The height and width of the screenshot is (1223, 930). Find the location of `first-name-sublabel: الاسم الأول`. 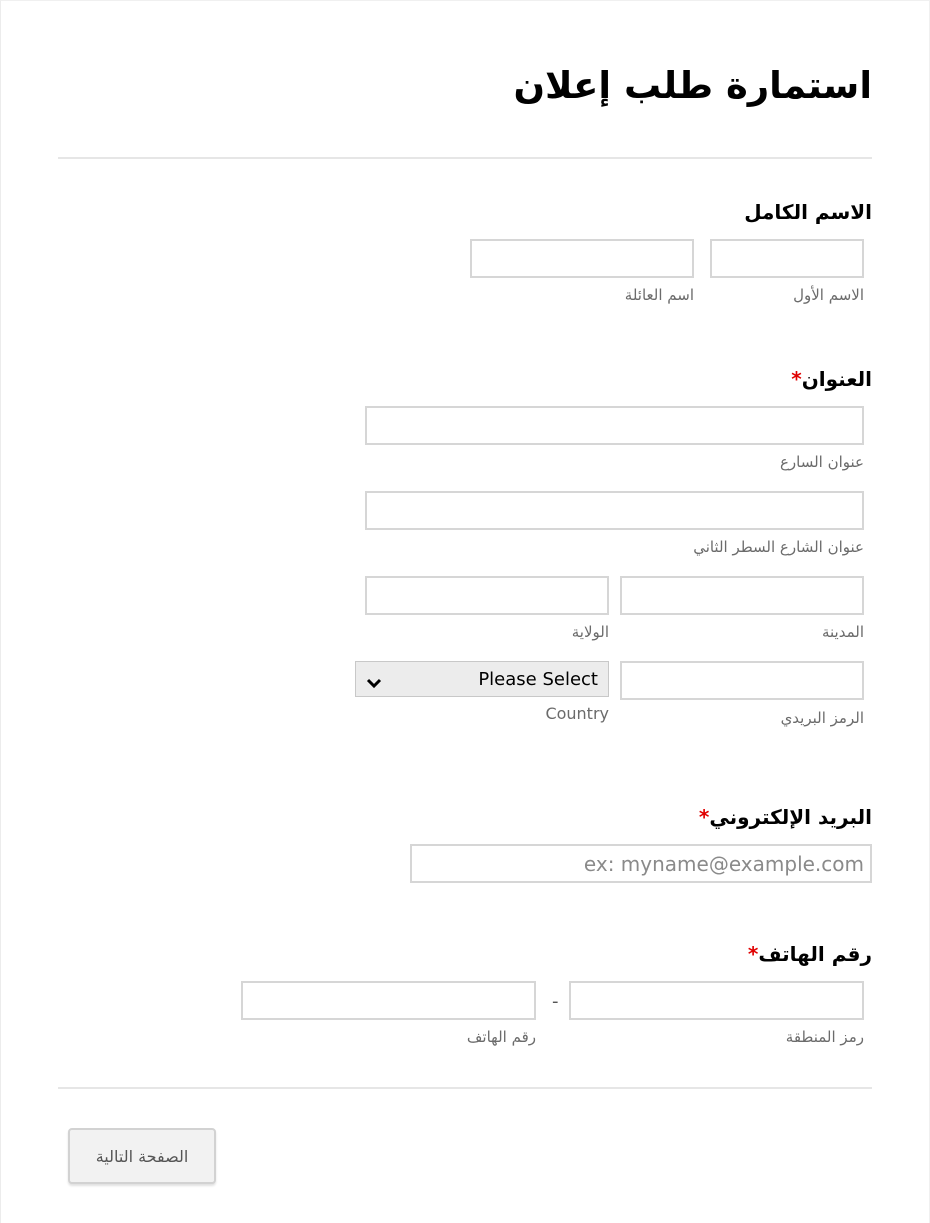

first-name-sublabel: الاسم الأول is located at coordinates (828, 295).